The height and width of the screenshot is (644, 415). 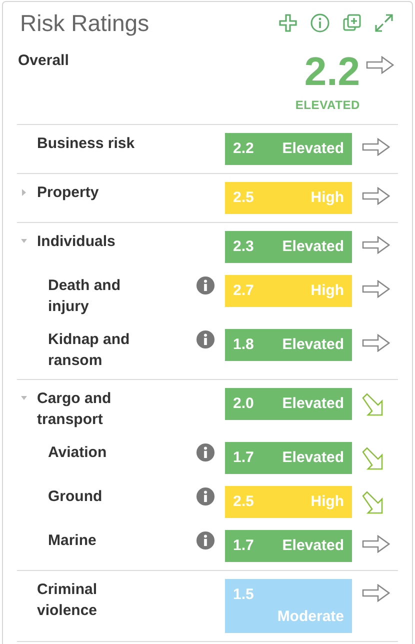 I want to click on category-name: Kidnap and ransom, so click(x=89, y=350).